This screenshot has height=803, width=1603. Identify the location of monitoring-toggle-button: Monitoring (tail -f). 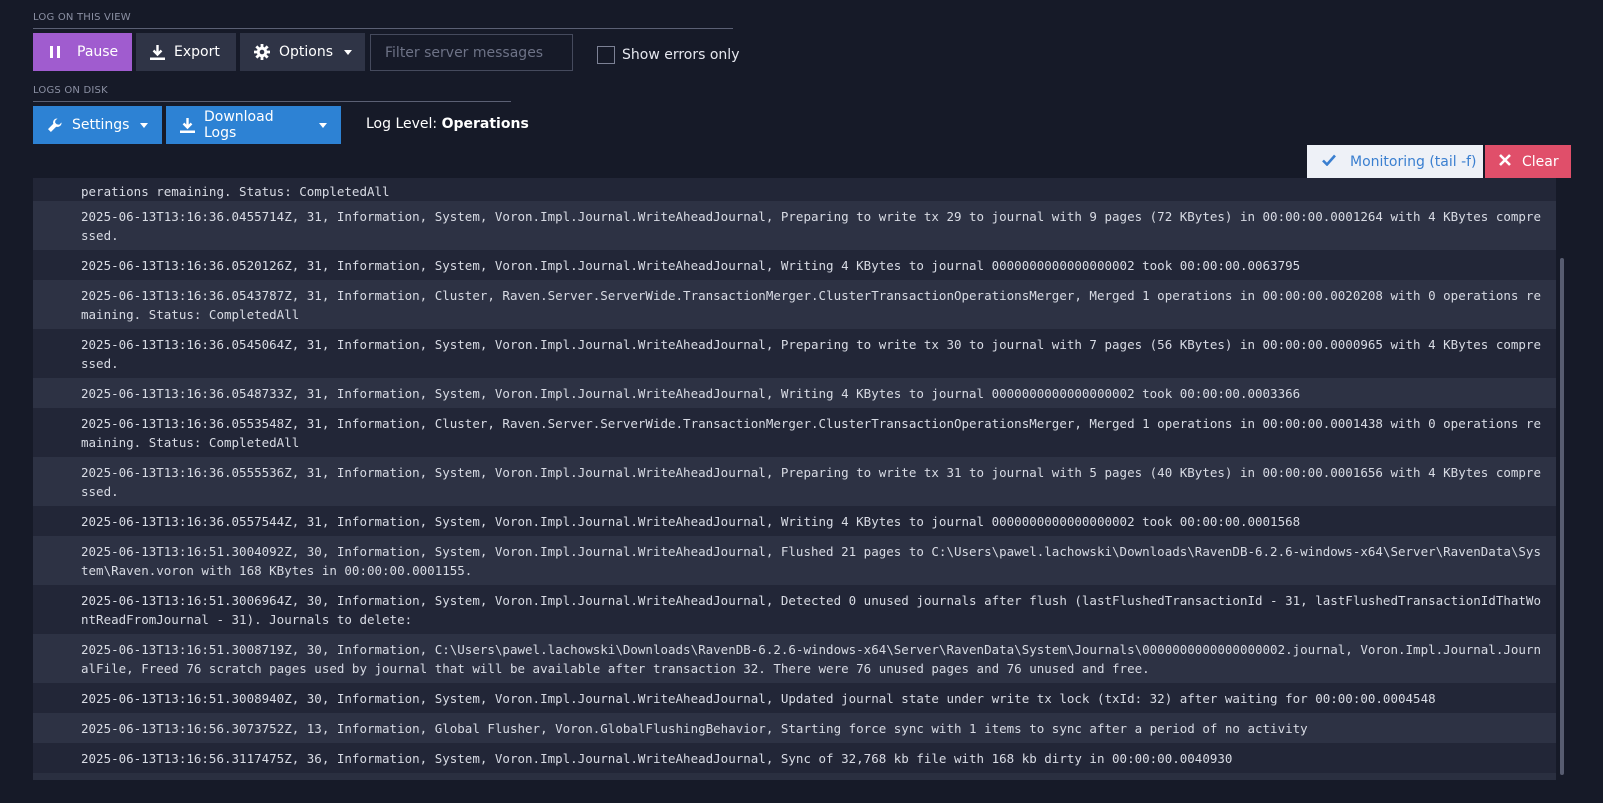
(1395, 161).